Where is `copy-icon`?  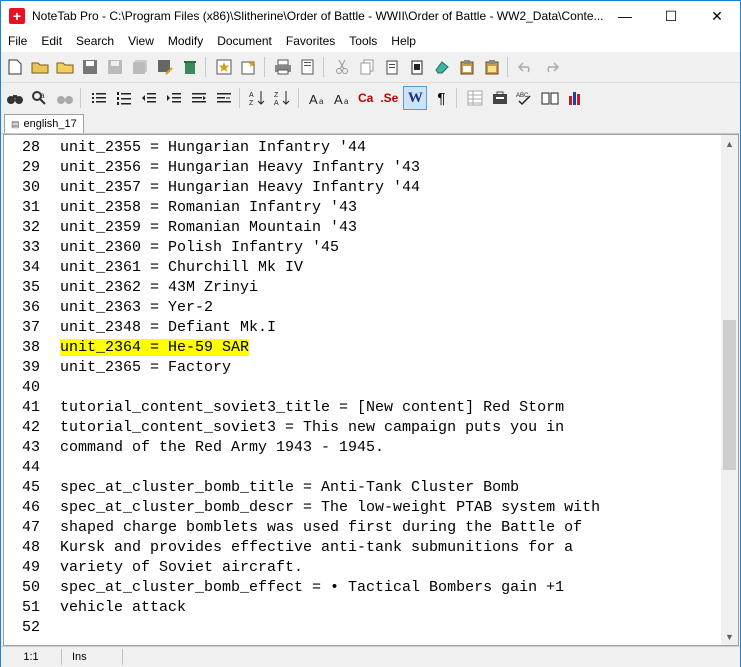
copy-icon is located at coordinates (367, 67).